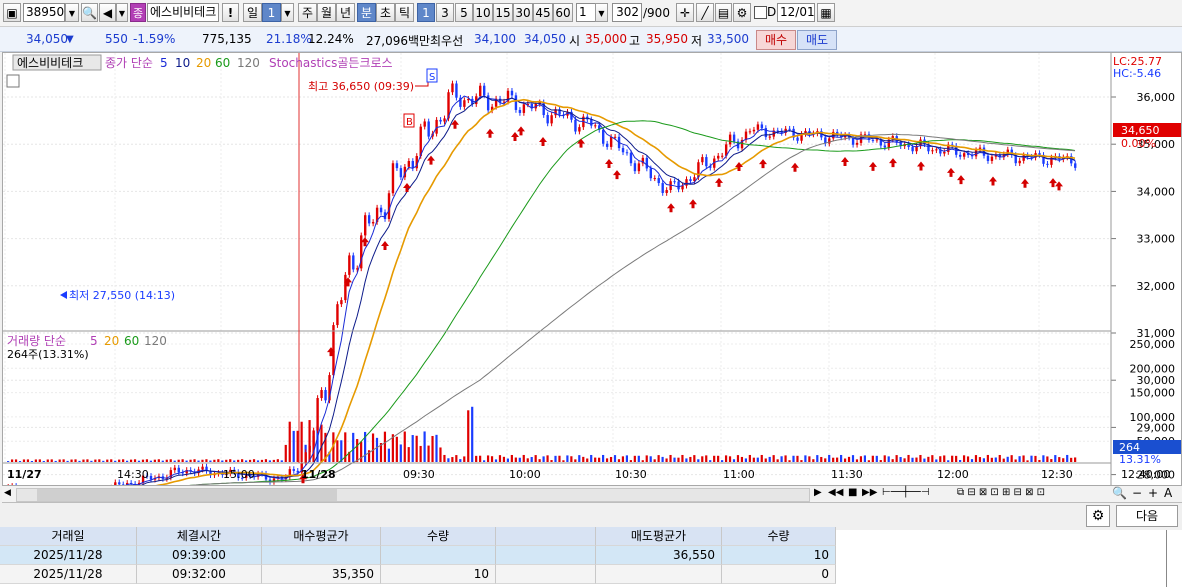 Image resolution: width=1182 pixels, height=587 pixels. I want to click on chart-scrollbar, so click(413, 495).